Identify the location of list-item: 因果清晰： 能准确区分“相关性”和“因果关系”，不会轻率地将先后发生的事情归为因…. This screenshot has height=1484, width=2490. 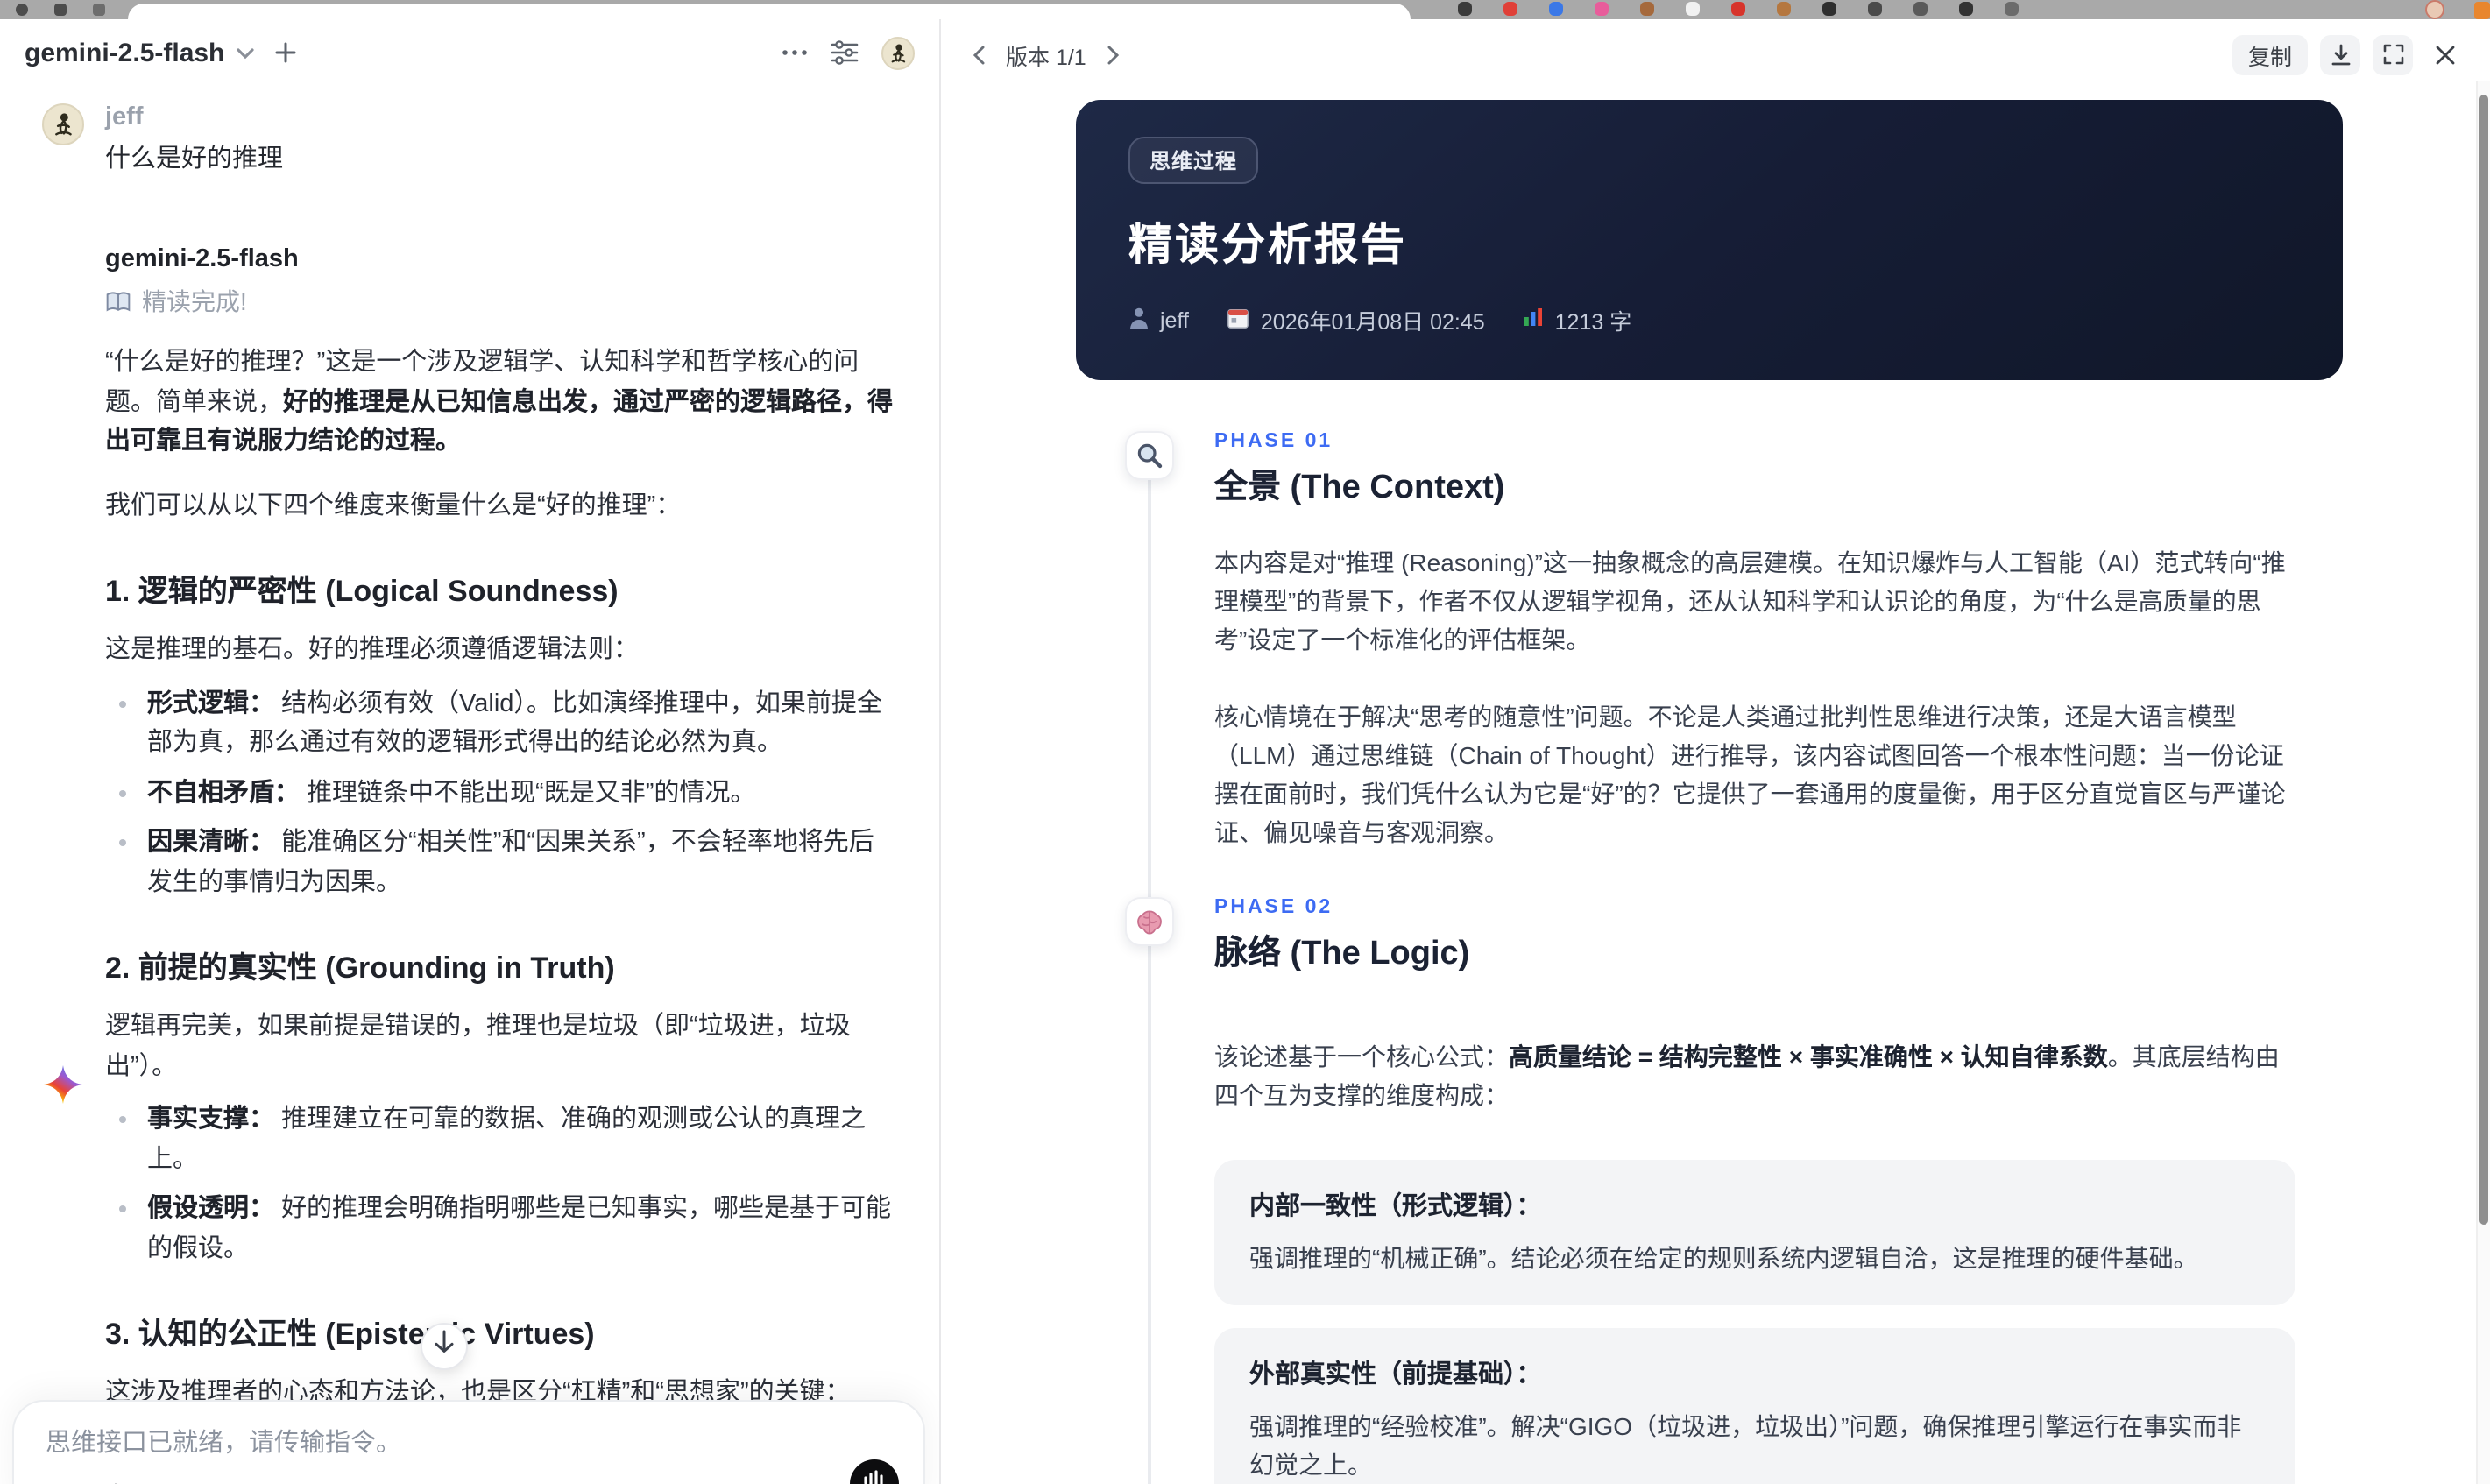
(499, 863).